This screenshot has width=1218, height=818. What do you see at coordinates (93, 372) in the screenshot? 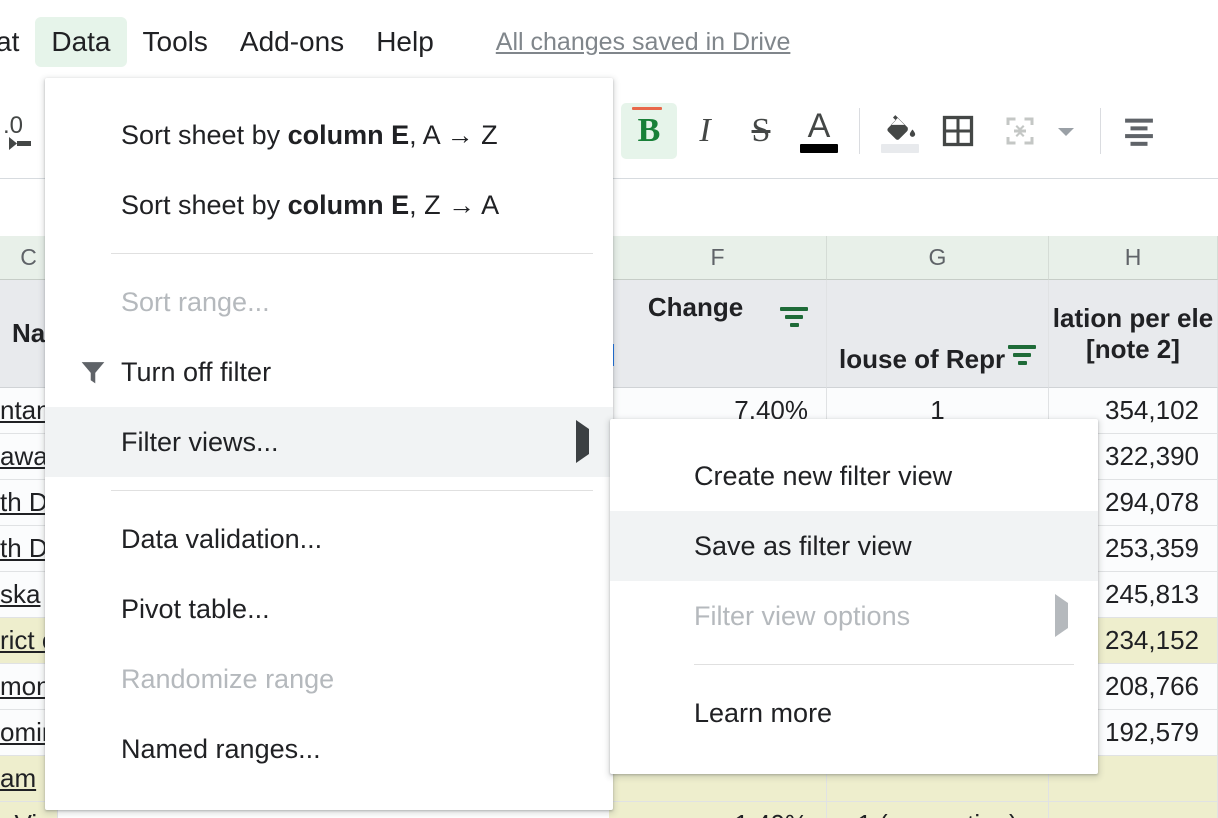
I see `funnel-icon` at bounding box center [93, 372].